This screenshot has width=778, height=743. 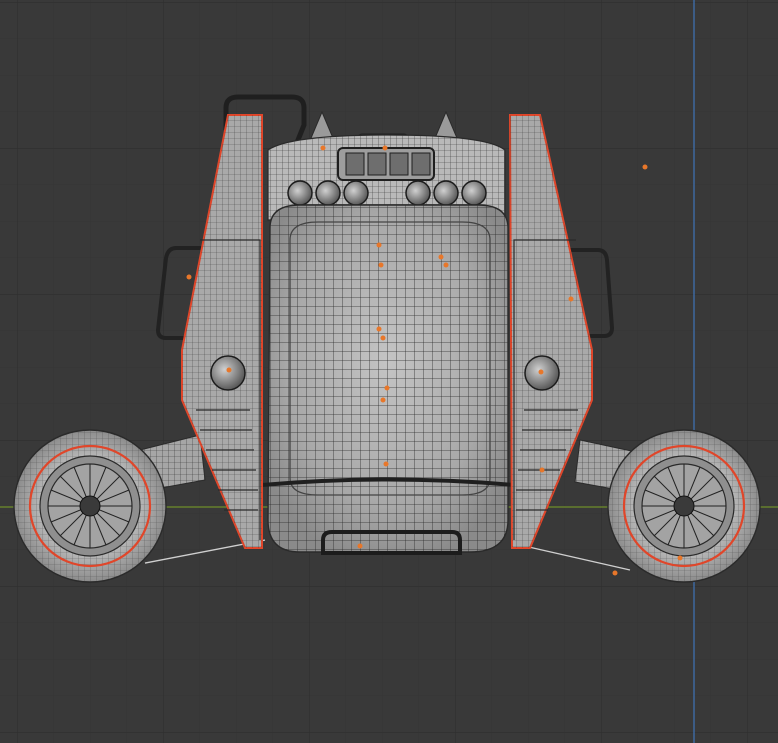 What do you see at coordinates (90, 506) in the screenshot?
I see `left-thruster` at bounding box center [90, 506].